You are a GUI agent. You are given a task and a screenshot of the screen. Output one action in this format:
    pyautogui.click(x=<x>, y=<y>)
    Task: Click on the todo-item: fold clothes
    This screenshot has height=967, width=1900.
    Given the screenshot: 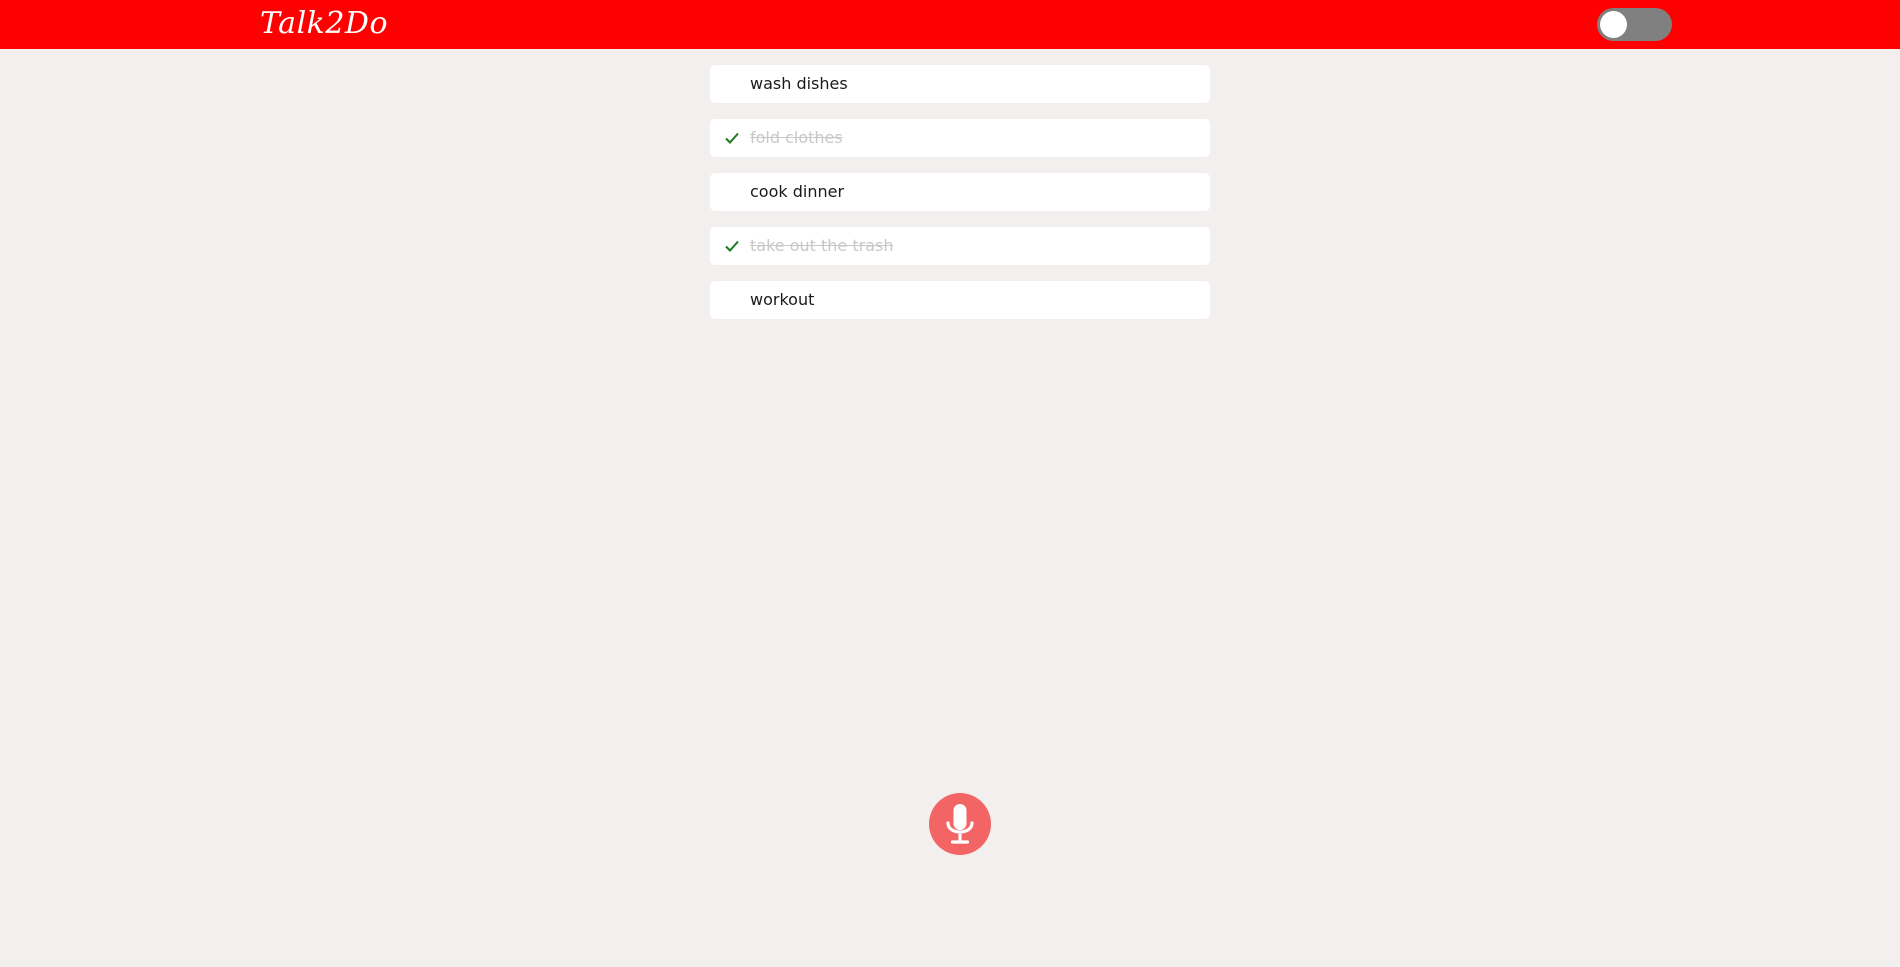 What is the action you would take?
    pyautogui.click(x=960, y=138)
    